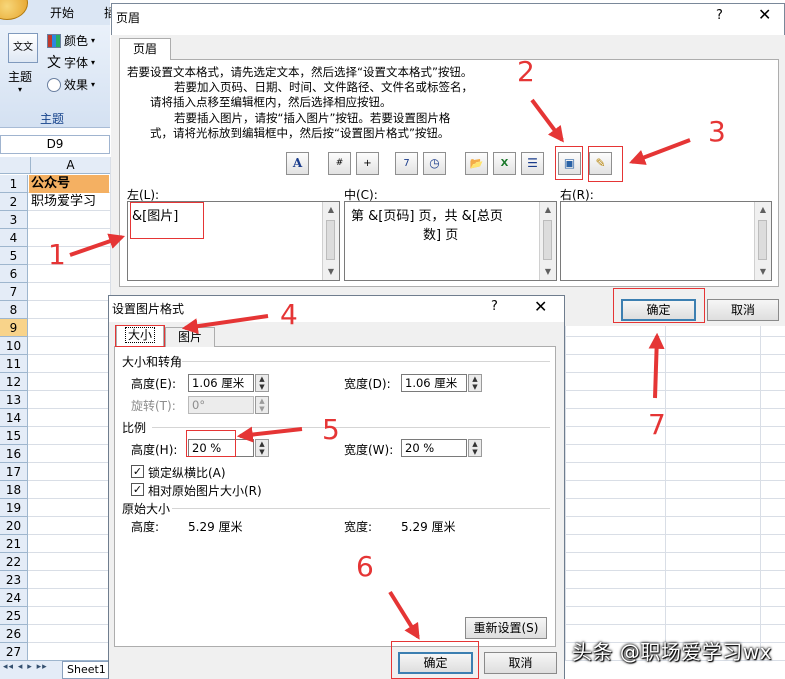 Image resolution: width=785 pixels, height=679 pixels. I want to click on watermark: 头条 @职场爱学习wx, so click(672, 652).